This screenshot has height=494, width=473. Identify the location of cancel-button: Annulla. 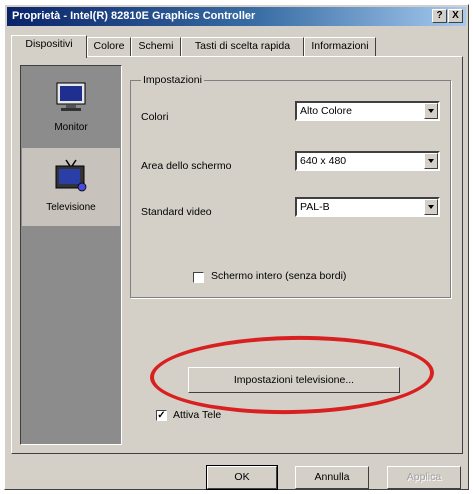
(332, 477).